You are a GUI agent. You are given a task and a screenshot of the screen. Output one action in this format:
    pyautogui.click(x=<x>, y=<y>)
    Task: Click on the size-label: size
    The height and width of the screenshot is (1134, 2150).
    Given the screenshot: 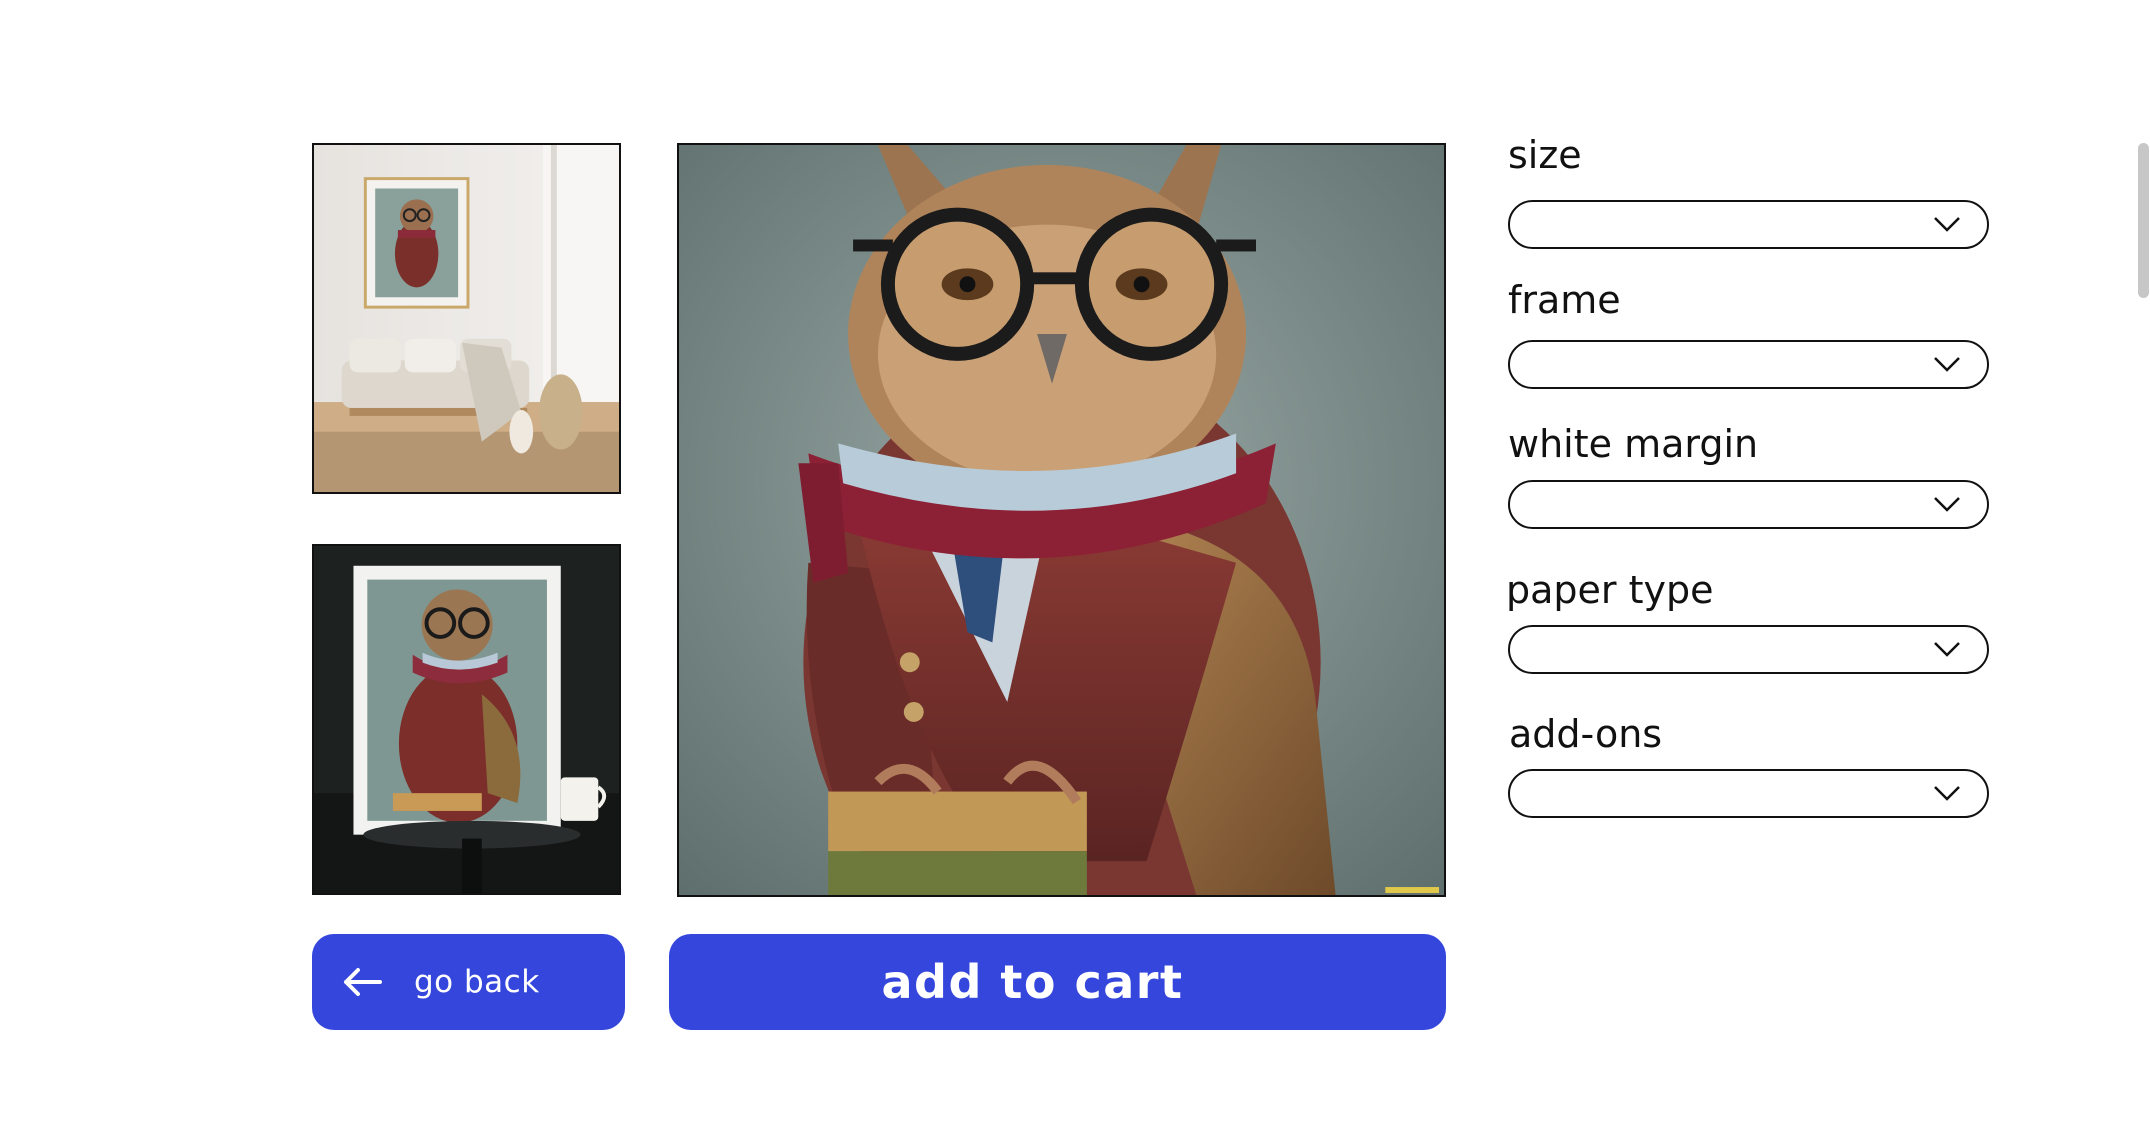 What is the action you would take?
    pyautogui.click(x=1545, y=155)
    